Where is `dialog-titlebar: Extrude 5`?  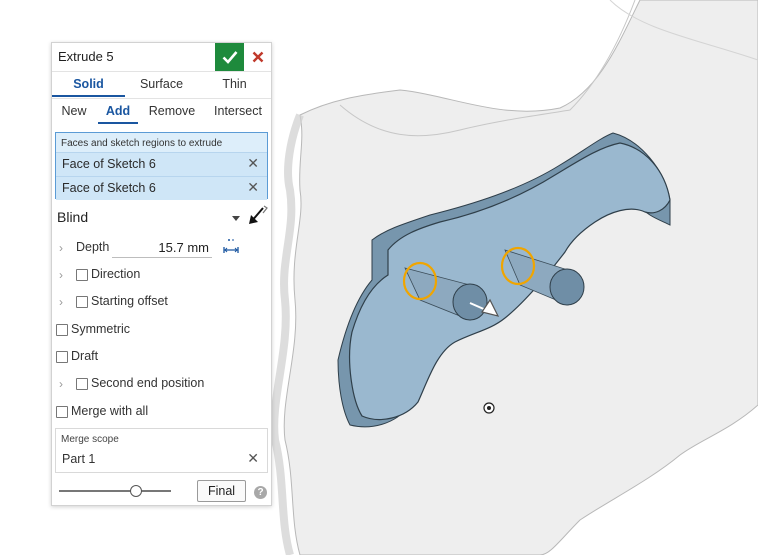
dialog-titlebar: Extrude 5 is located at coordinates (161, 57).